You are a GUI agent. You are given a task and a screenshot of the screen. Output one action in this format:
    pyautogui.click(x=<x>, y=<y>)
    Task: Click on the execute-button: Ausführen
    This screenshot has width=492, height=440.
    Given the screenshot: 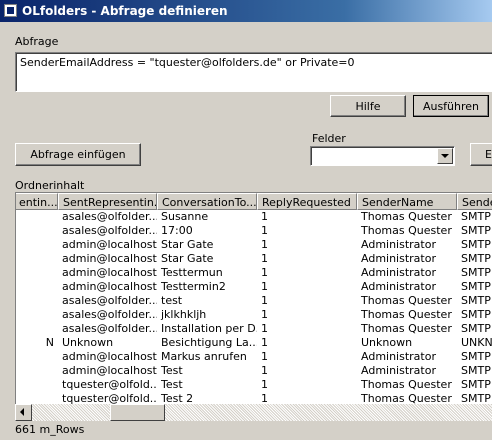 What is the action you would take?
    pyautogui.click(x=451, y=106)
    